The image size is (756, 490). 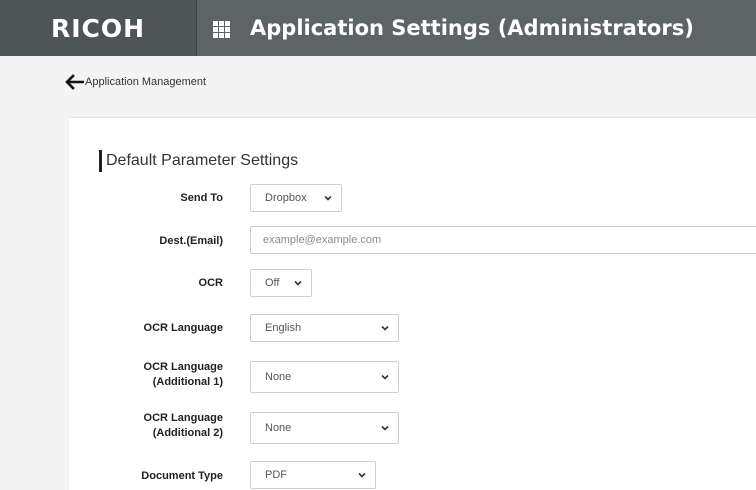 What do you see at coordinates (283, 328) in the screenshot?
I see `ocr-language-value: English` at bounding box center [283, 328].